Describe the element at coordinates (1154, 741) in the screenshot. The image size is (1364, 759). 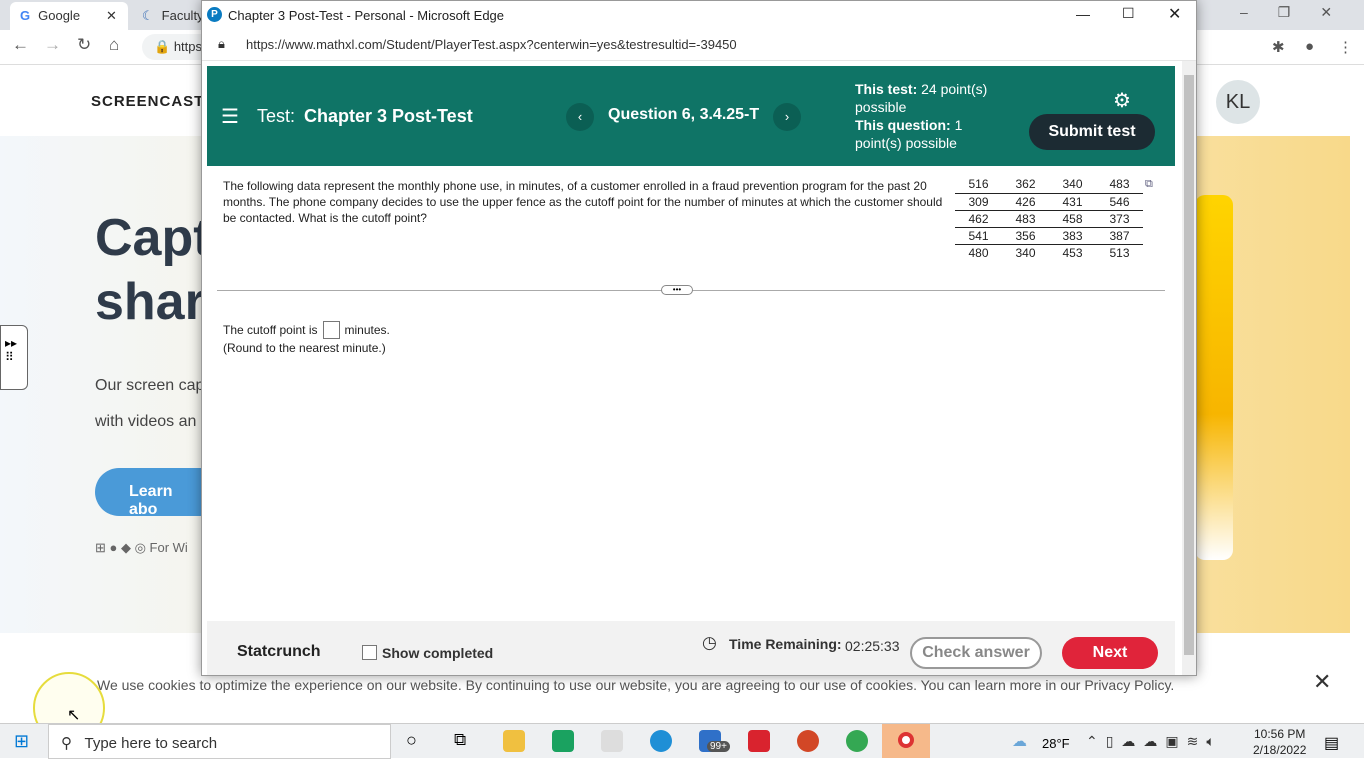
I see `system-tray-icons: ⌃▯☁☁▣≋🔈︎` at that location.